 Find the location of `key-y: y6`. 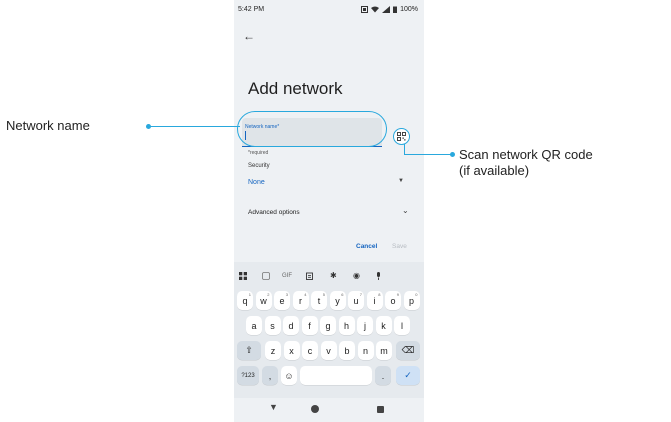

key-y: y6 is located at coordinates (337, 300).